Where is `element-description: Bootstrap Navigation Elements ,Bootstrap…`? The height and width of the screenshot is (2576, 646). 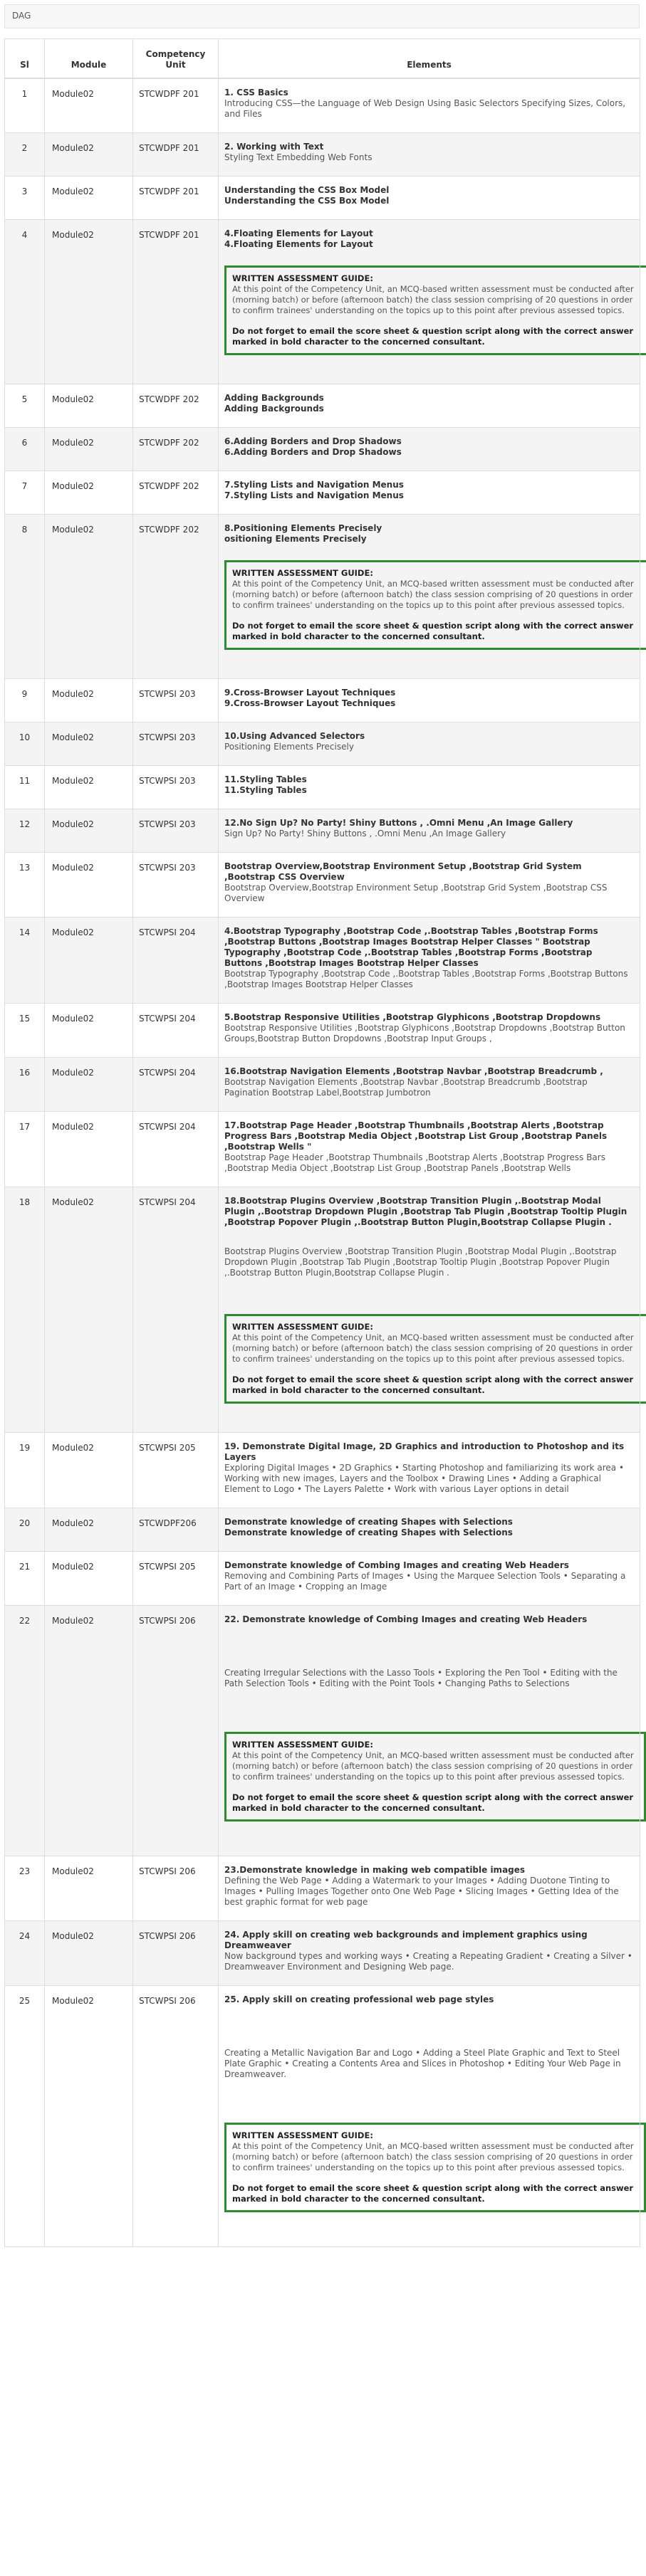 element-description: Bootstrap Navigation Elements ,Bootstrap… is located at coordinates (406, 1087).